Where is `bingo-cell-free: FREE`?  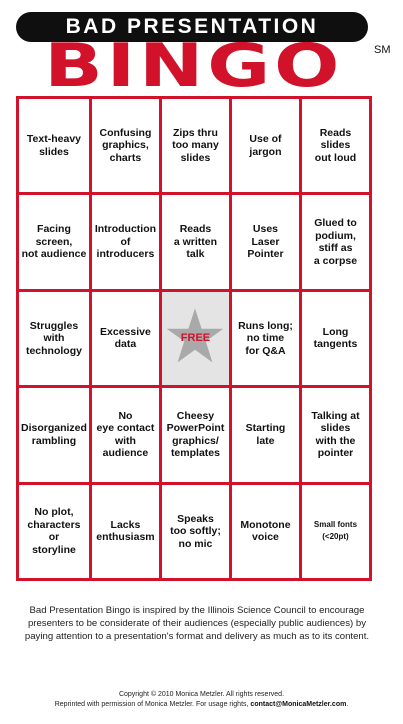 bingo-cell-free: FREE is located at coordinates (195, 338).